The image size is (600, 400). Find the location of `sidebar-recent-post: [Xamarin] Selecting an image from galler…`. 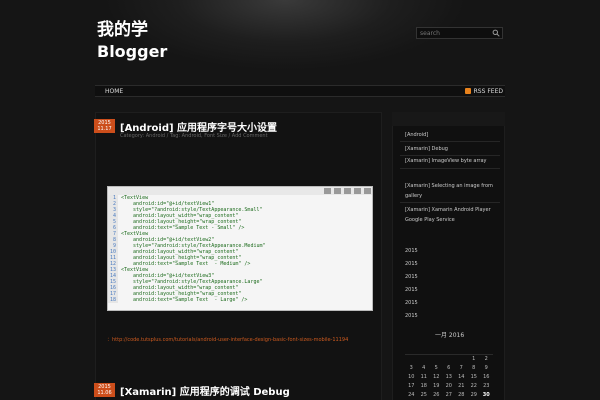

sidebar-recent-post: [Xamarin] Selecting an image from galler… is located at coordinates (452, 191).